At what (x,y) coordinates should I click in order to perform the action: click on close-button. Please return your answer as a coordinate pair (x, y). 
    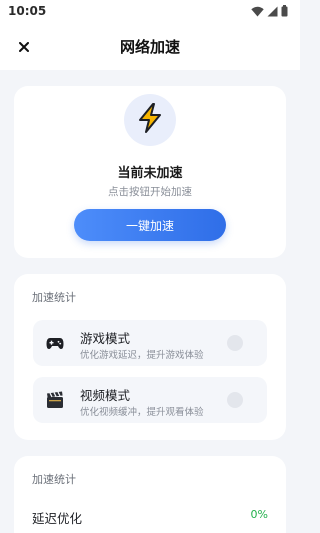
    Looking at the image, I should click on (24, 46).